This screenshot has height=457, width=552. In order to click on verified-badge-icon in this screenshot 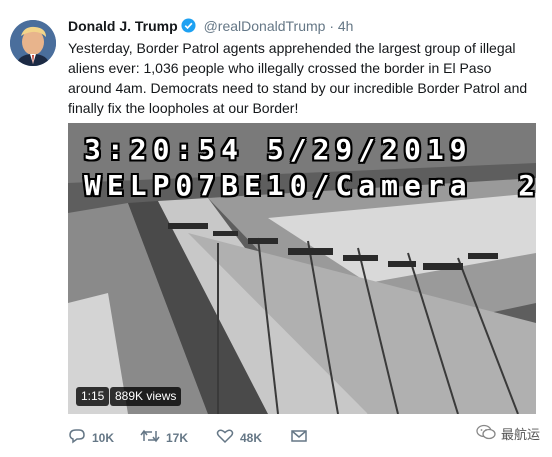, I will do `click(188, 27)`.